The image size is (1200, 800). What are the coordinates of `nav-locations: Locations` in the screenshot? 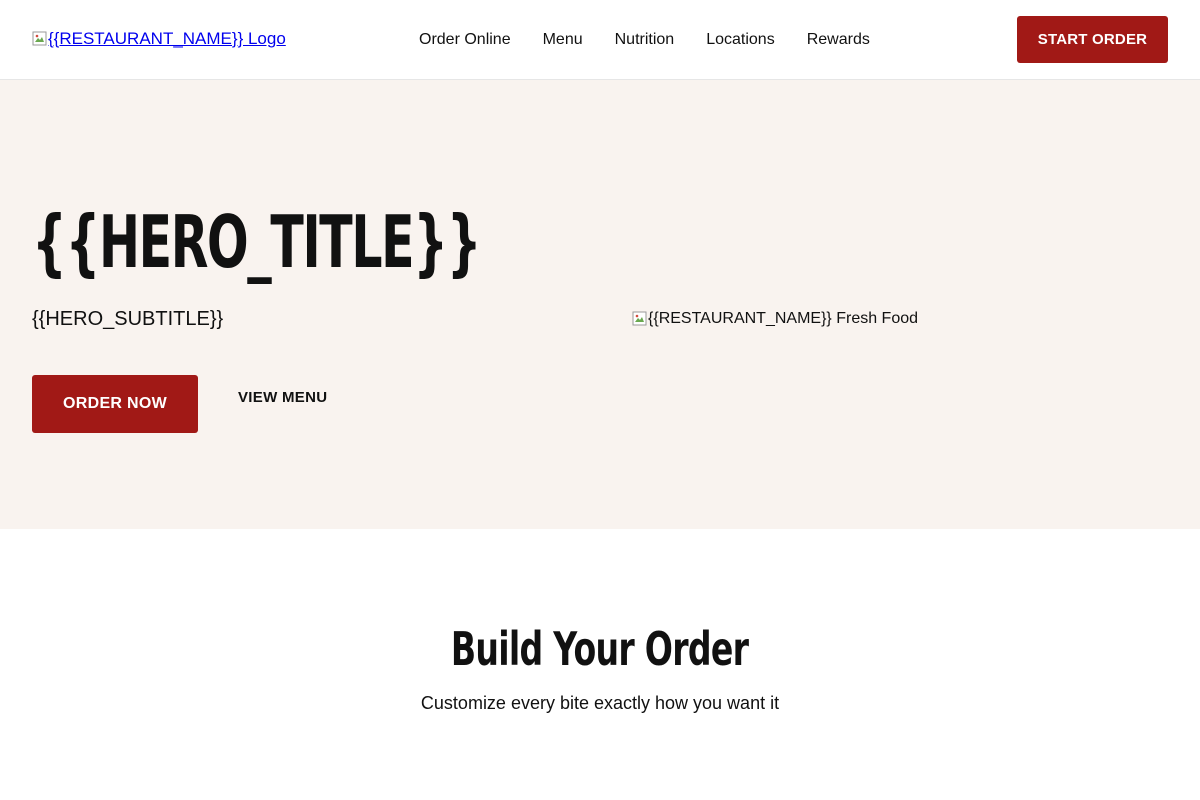 It's located at (740, 40).